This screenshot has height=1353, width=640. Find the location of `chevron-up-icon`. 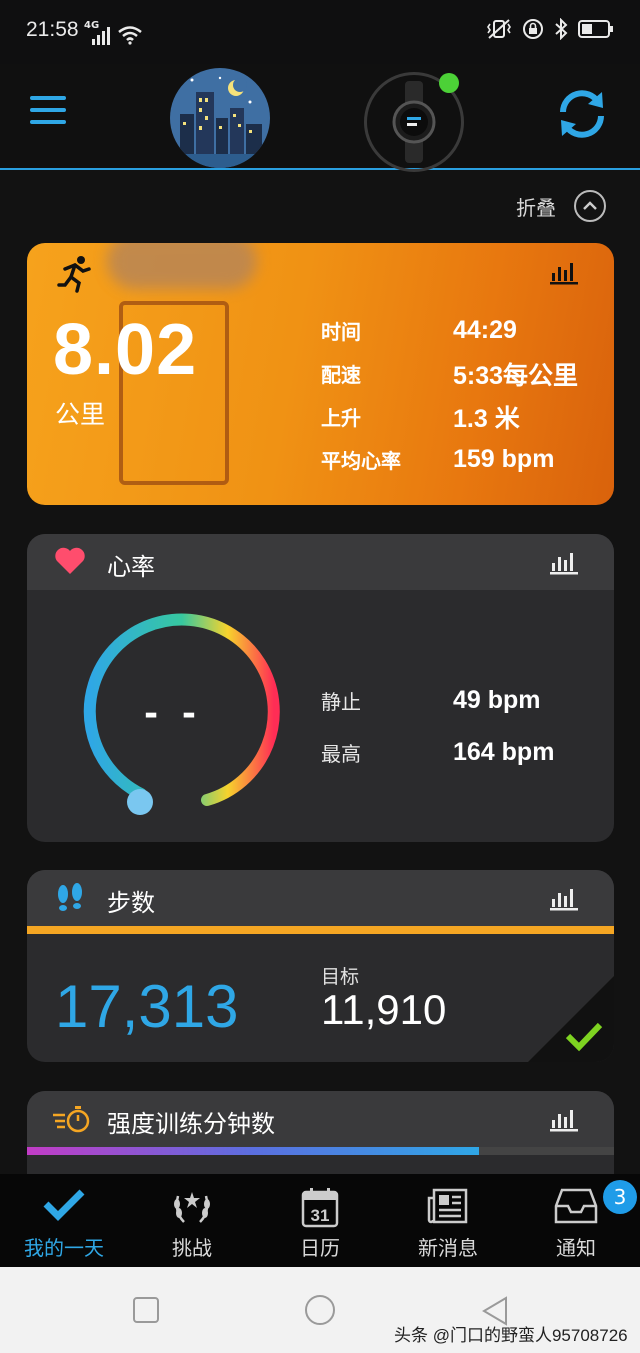

chevron-up-icon is located at coordinates (590, 206).